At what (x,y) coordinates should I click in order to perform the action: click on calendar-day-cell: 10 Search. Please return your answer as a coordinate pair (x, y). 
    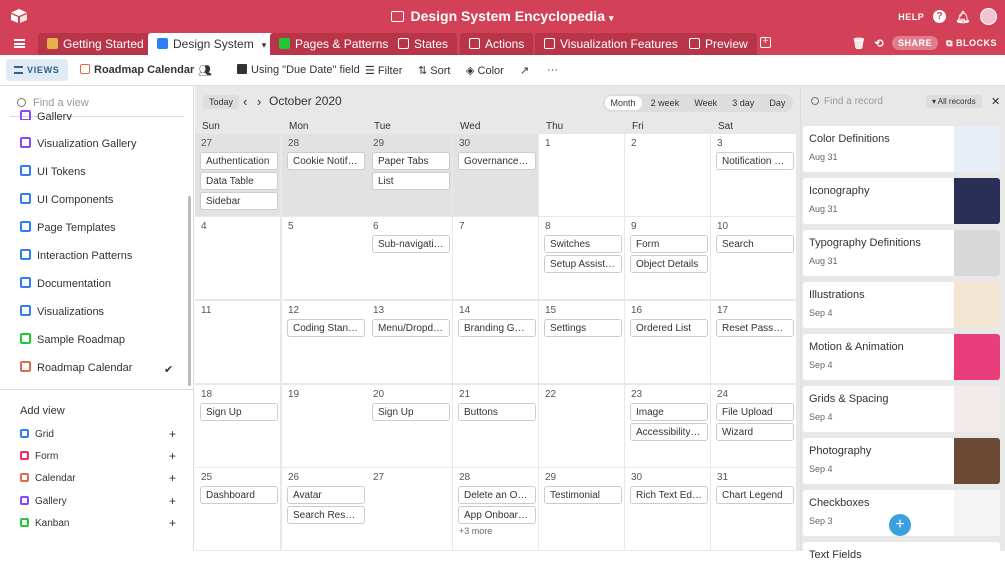
    Looking at the image, I should click on (753, 258).